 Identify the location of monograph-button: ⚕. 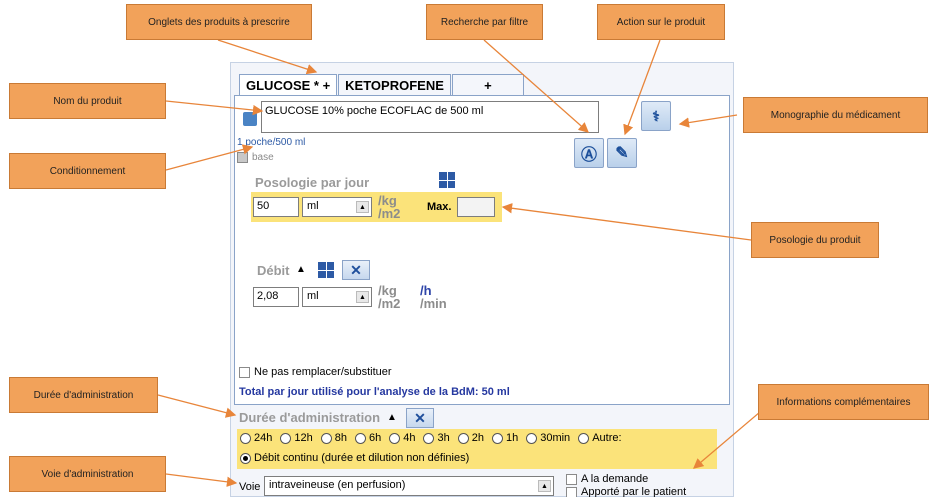
(656, 116).